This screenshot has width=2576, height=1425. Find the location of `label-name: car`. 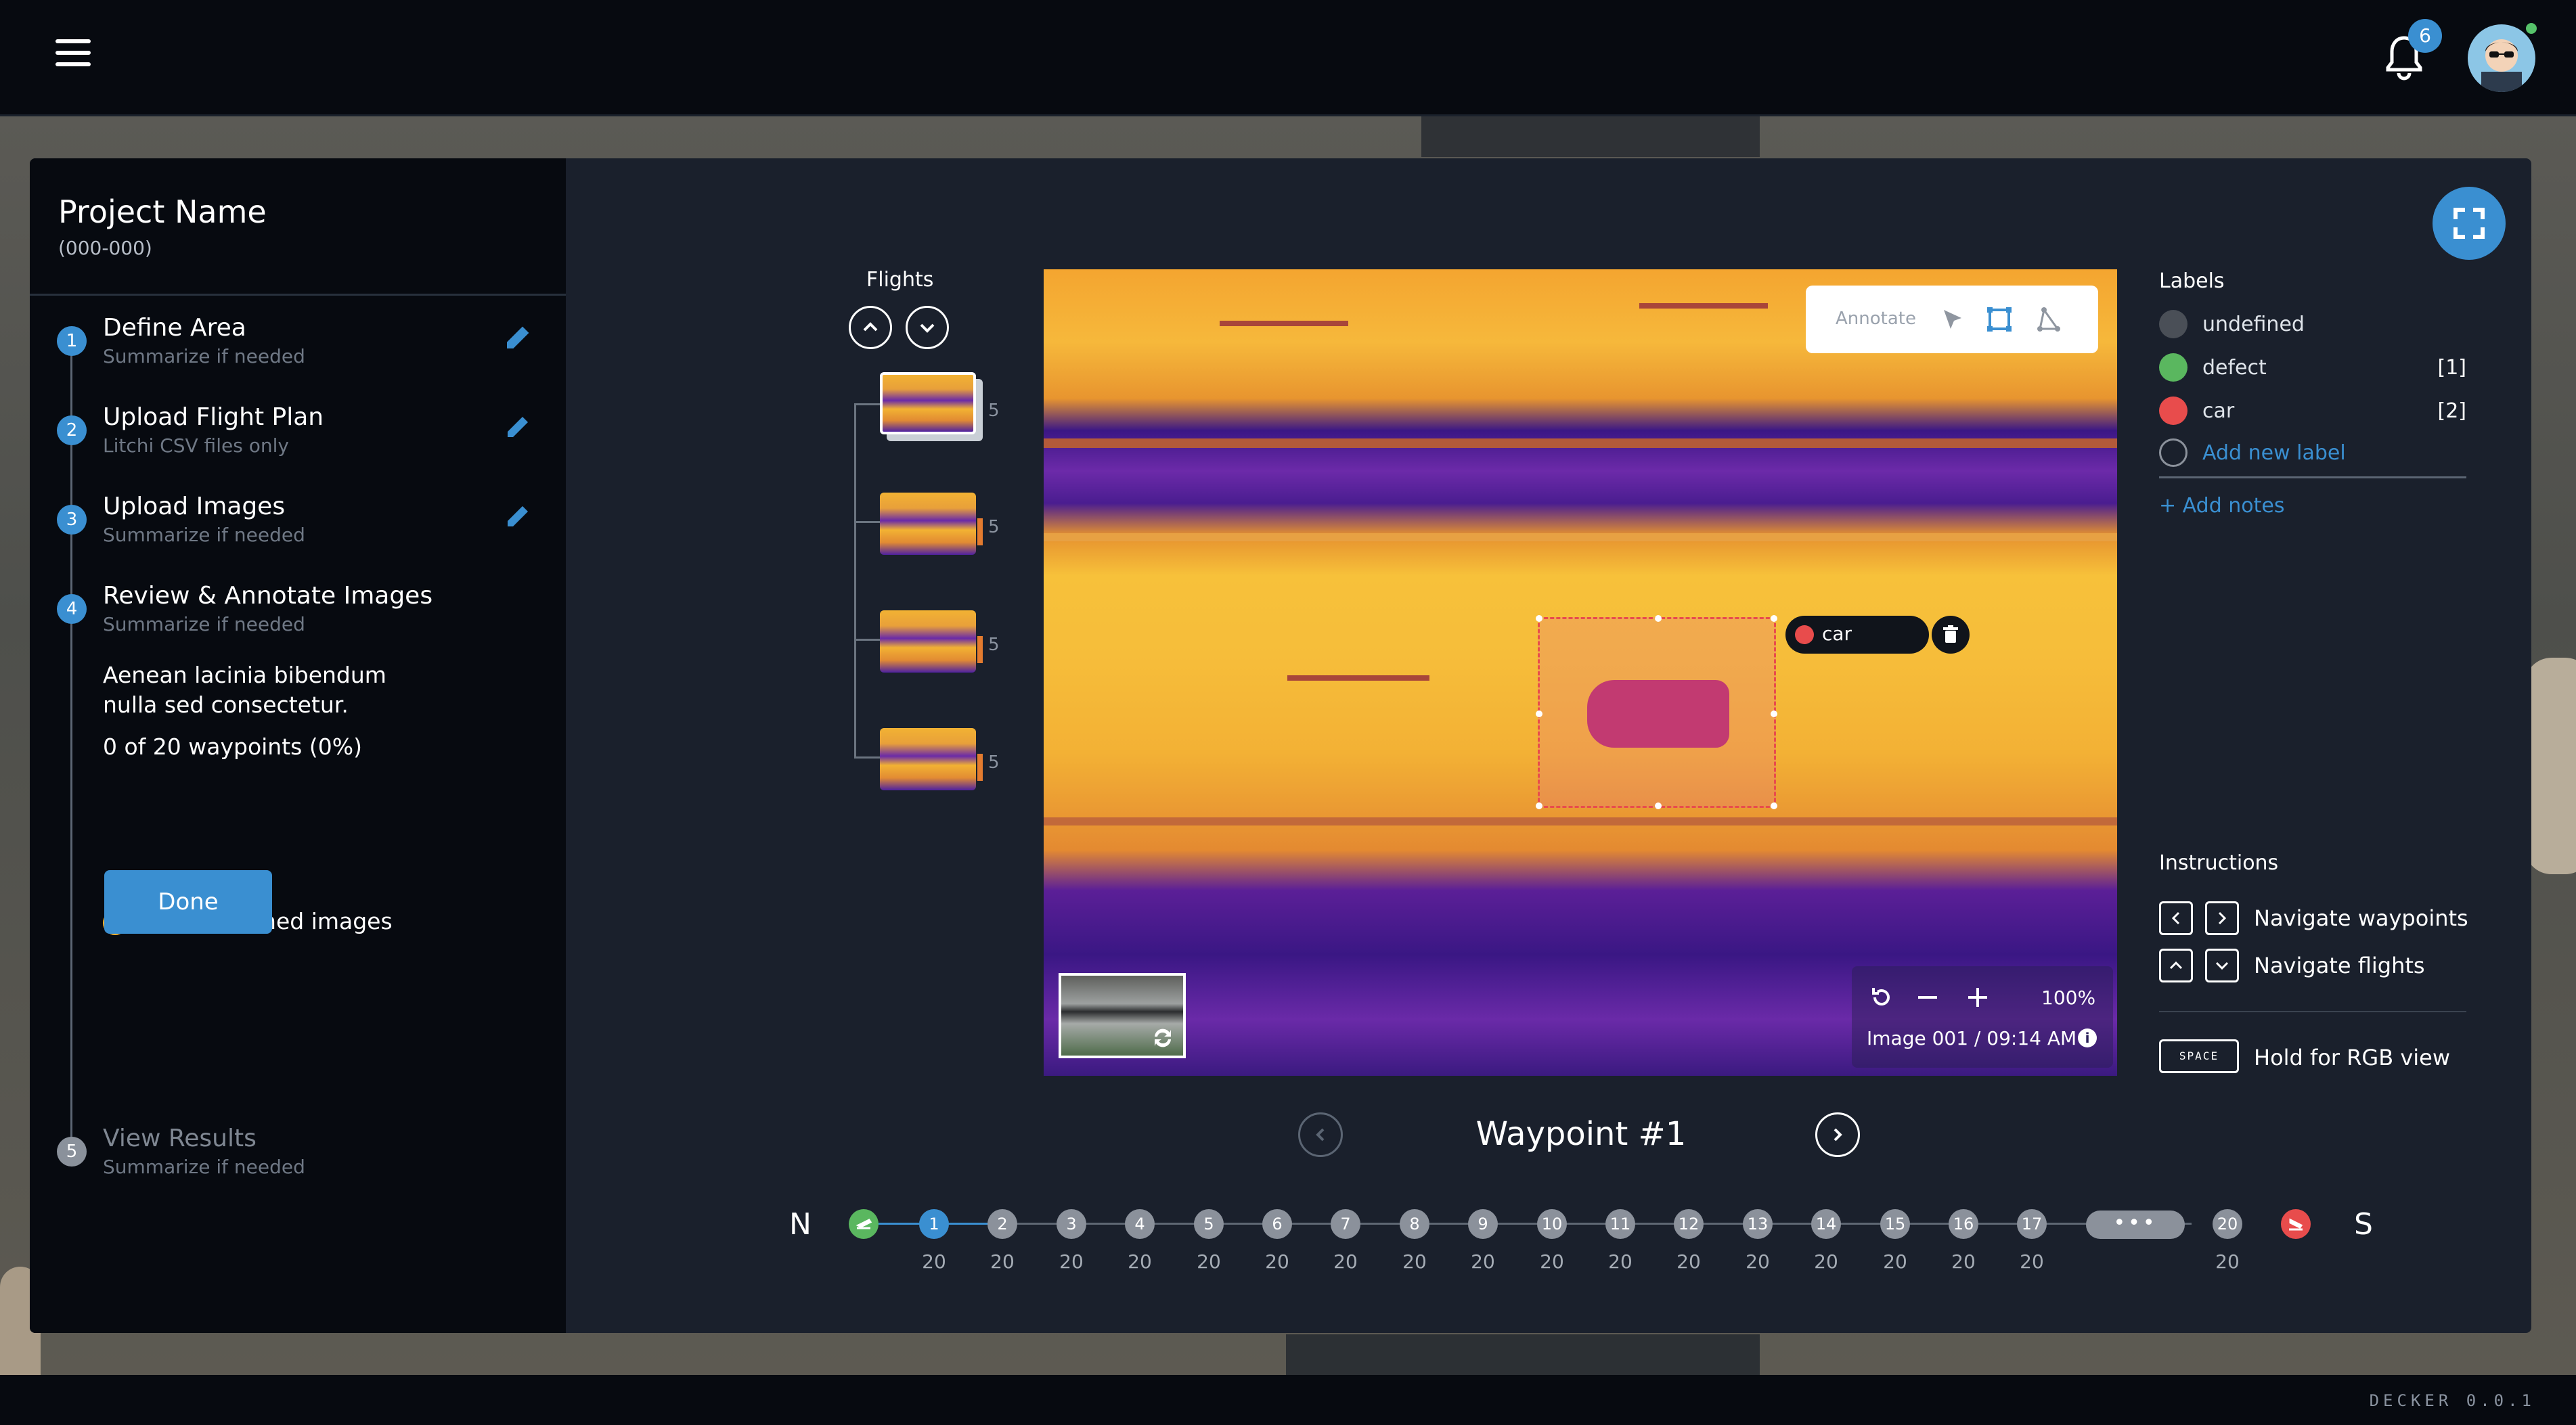

label-name: car is located at coordinates (2218, 411).